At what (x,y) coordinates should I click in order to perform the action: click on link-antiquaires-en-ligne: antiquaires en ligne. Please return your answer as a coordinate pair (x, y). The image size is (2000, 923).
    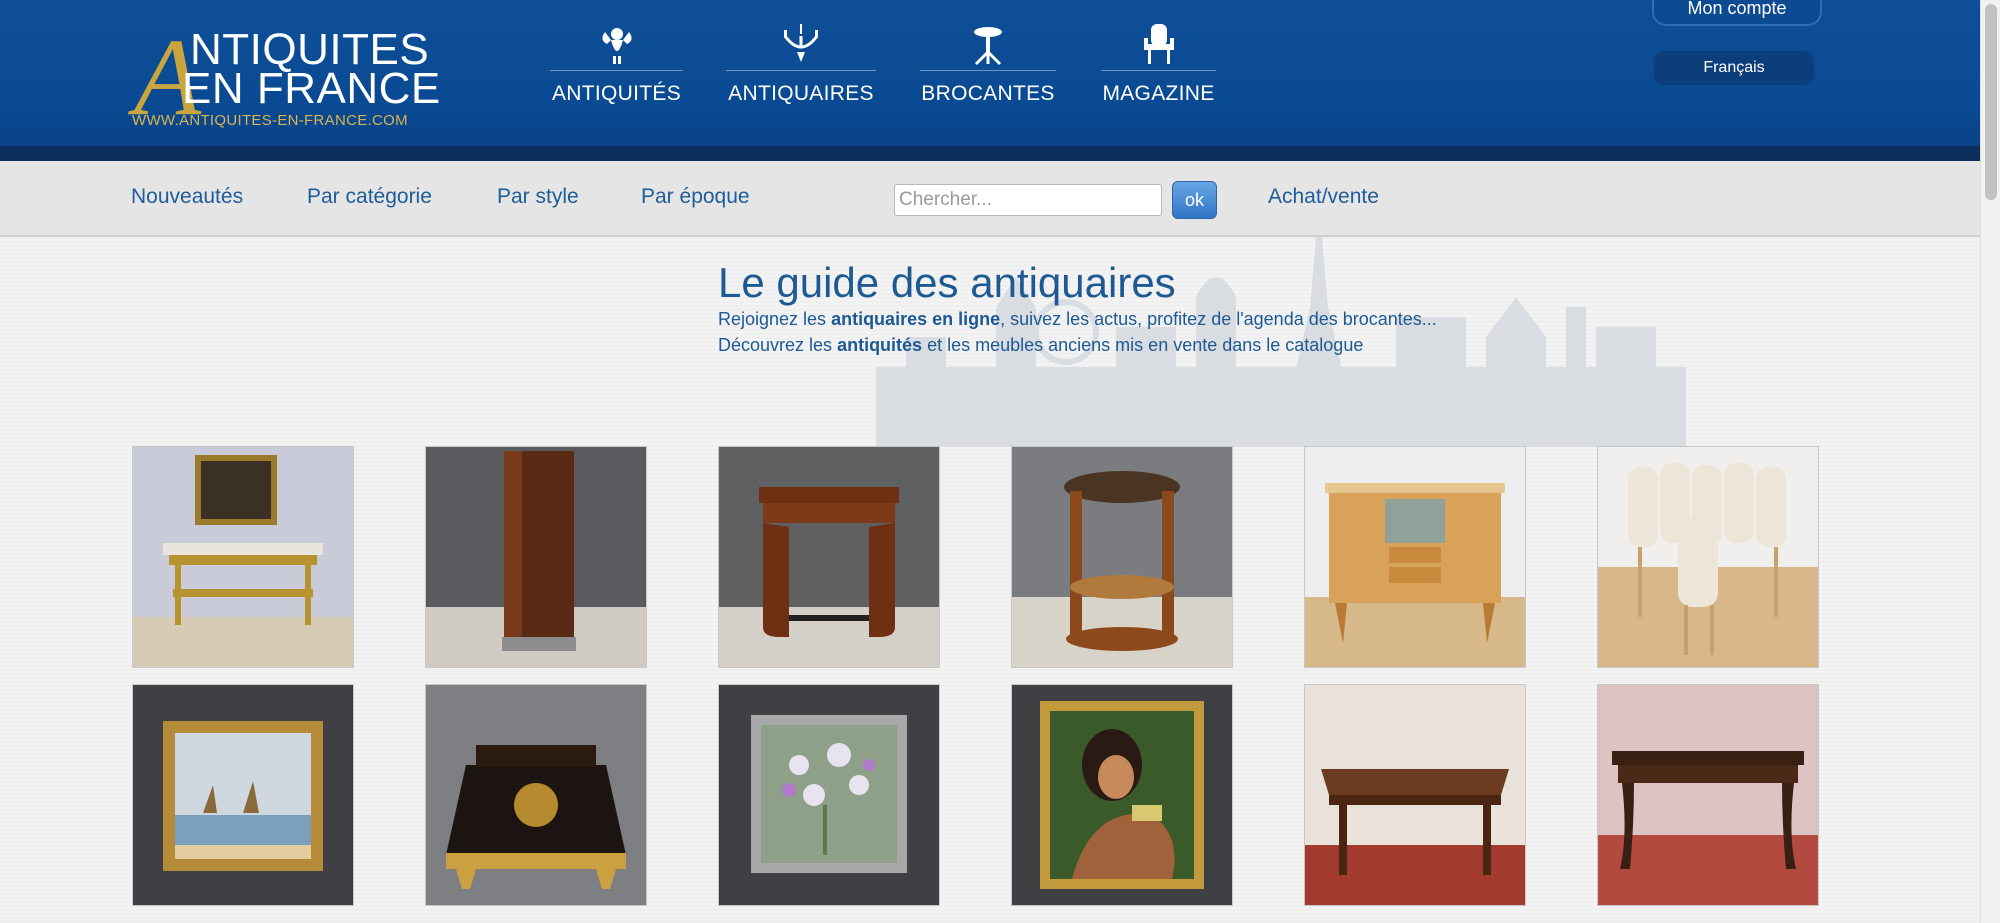
    Looking at the image, I should click on (915, 319).